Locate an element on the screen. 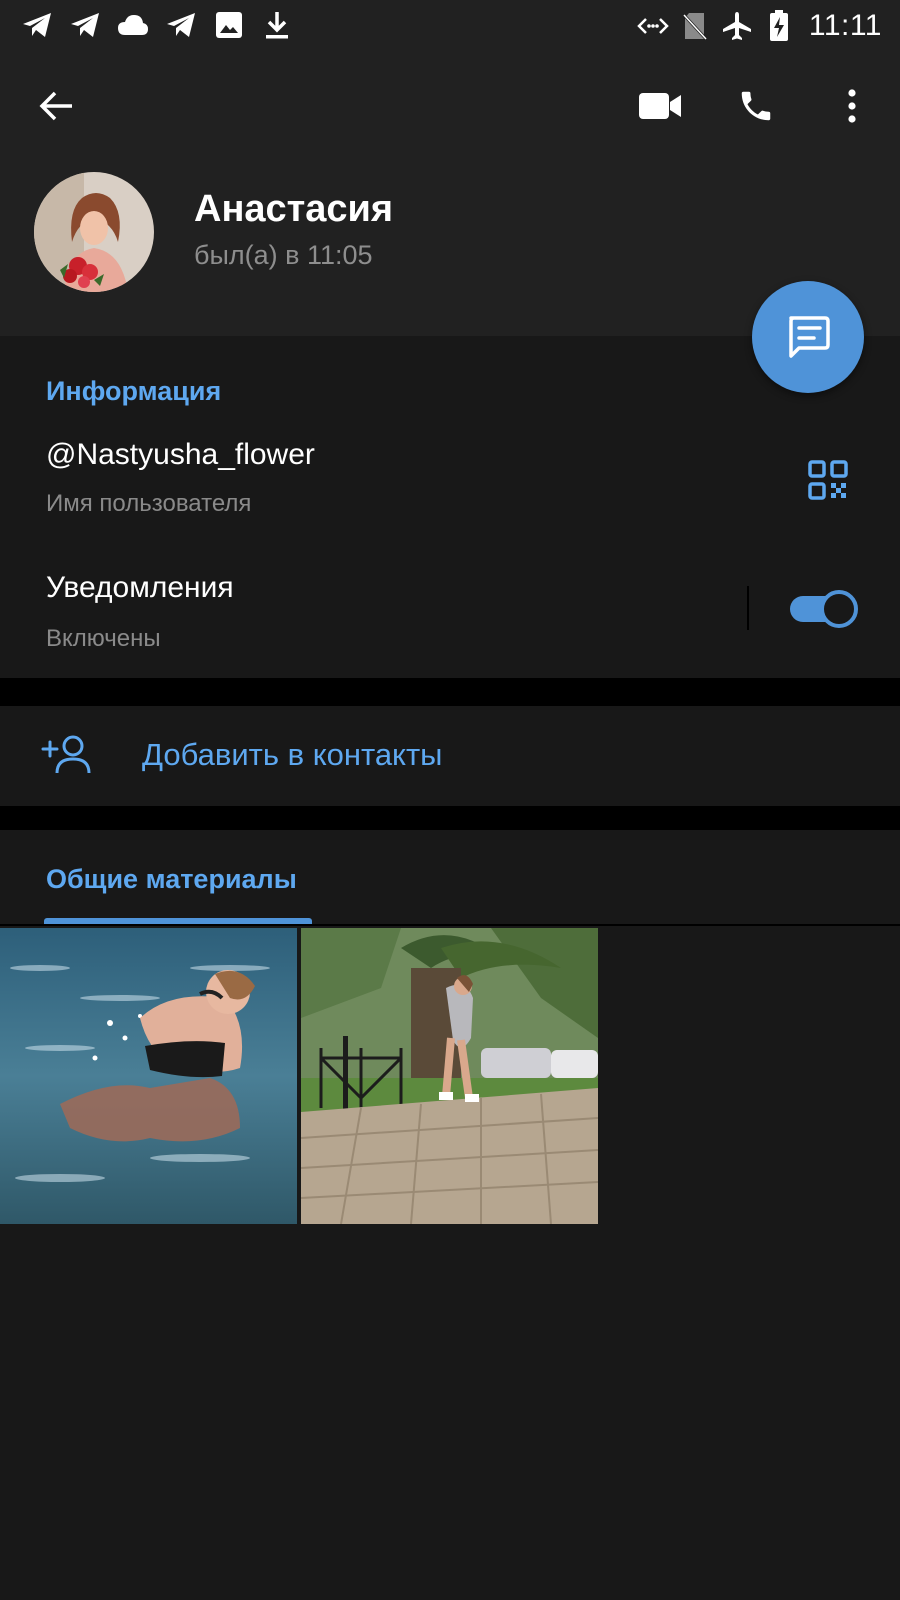  no-sim-icon is located at coordinates (695, 26).